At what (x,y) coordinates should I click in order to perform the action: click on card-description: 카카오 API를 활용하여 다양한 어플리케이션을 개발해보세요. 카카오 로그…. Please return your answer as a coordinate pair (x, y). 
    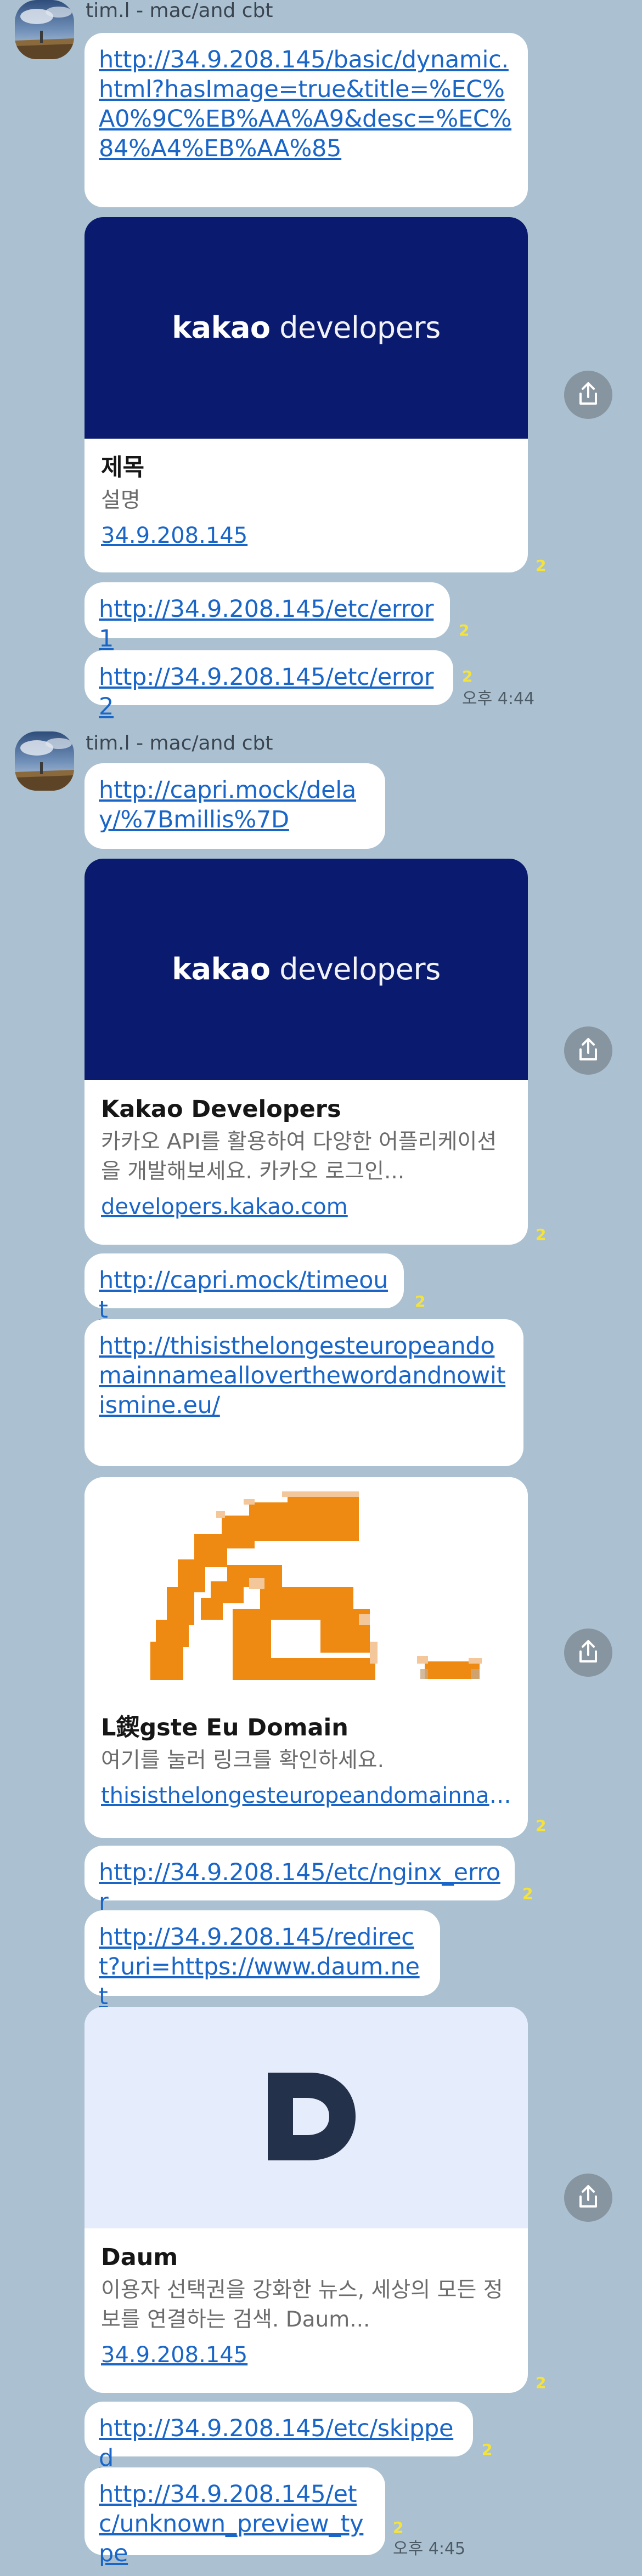
    Looking at the image, I should click on (299, 1157).